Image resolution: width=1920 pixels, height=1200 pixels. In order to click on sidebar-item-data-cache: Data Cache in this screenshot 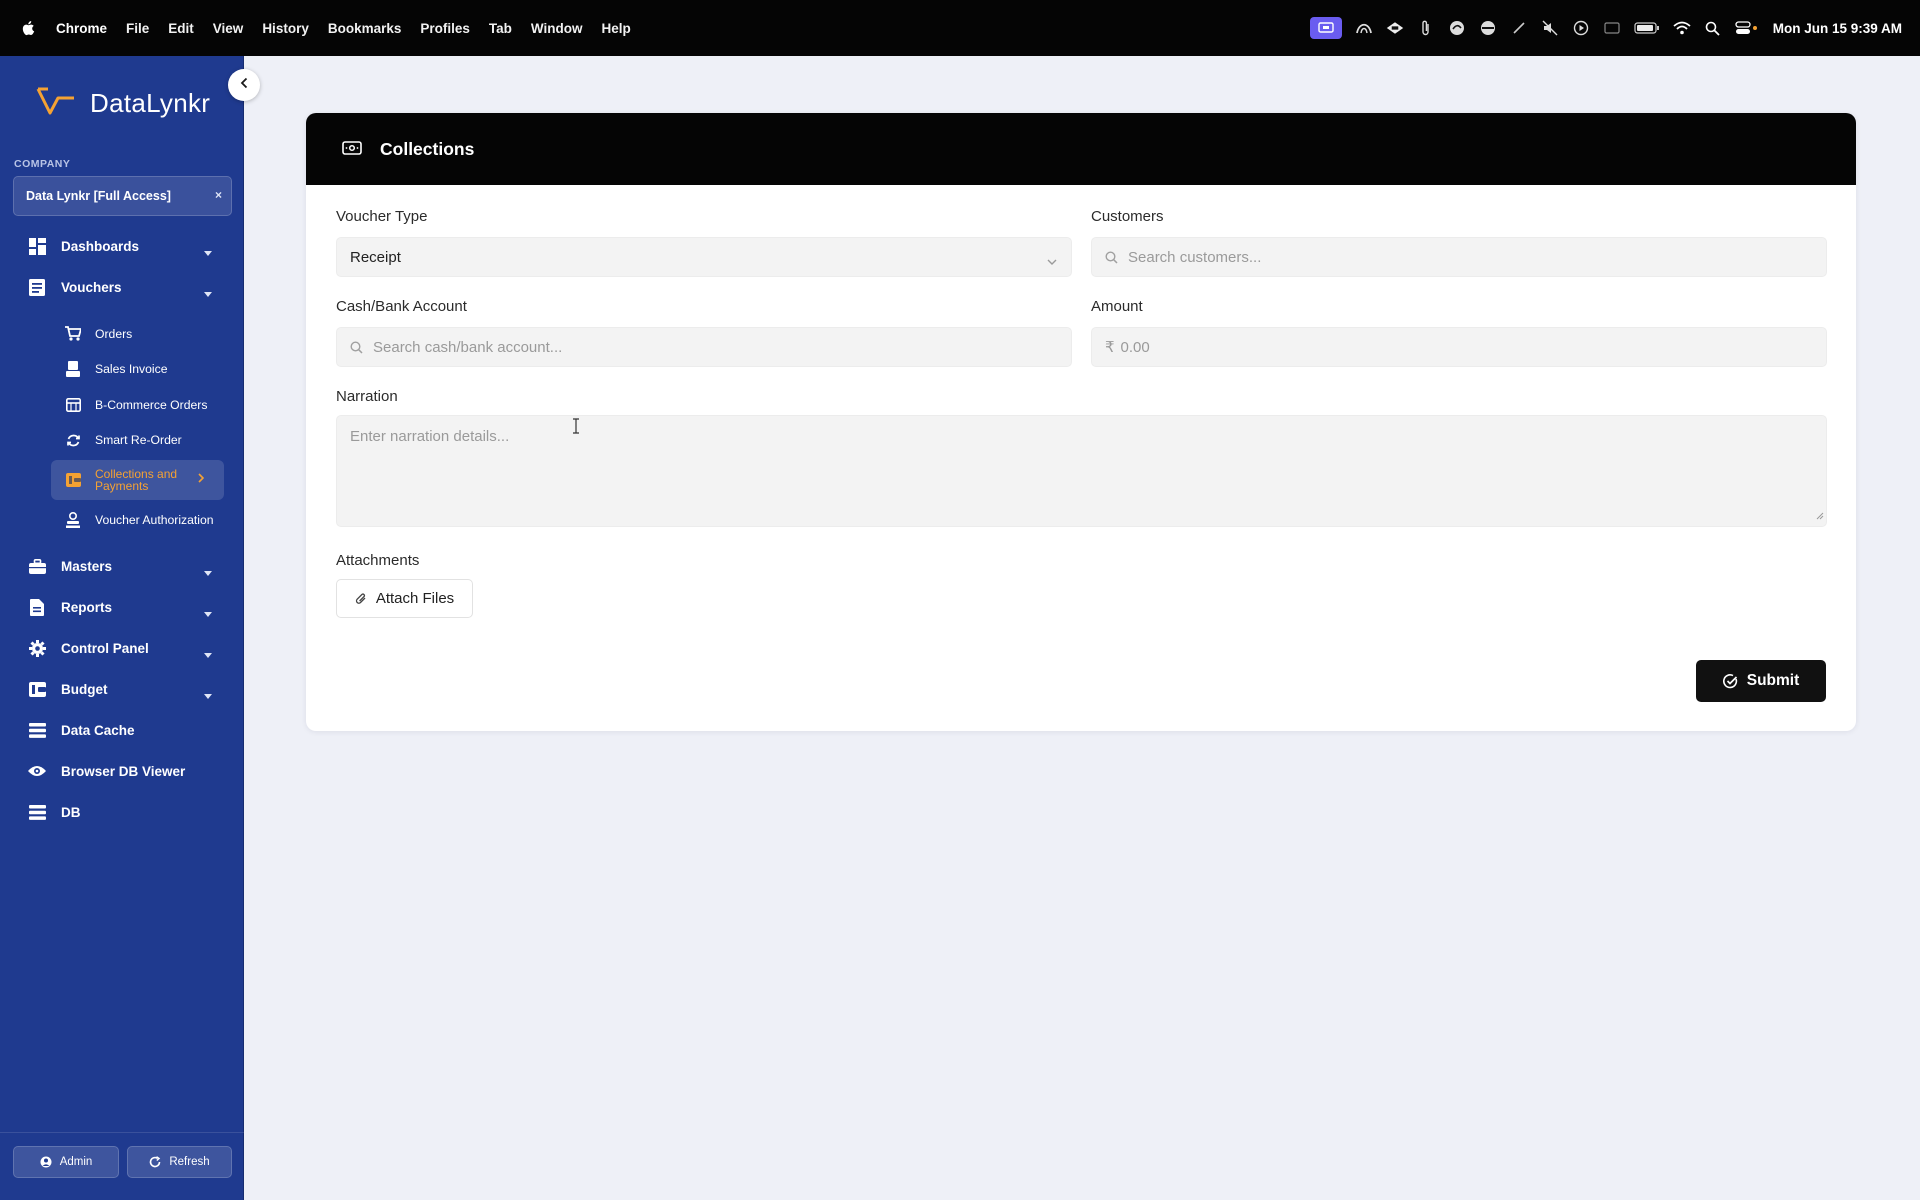, I will do `click(122, 730)`.